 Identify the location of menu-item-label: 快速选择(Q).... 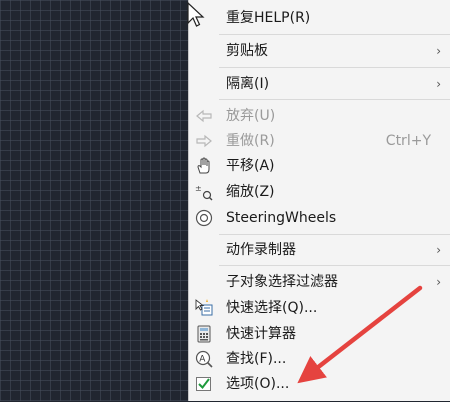
(272, 308).